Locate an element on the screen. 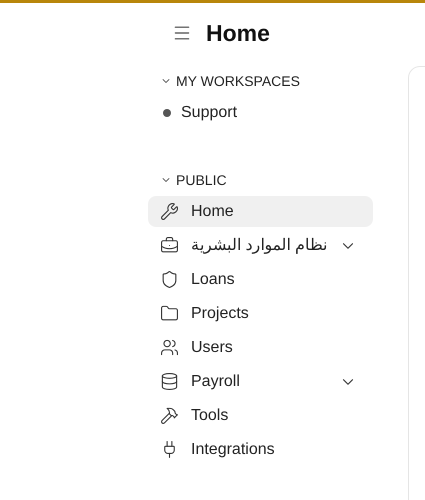  item-label: Payroll is located at coordinates (216, 382).